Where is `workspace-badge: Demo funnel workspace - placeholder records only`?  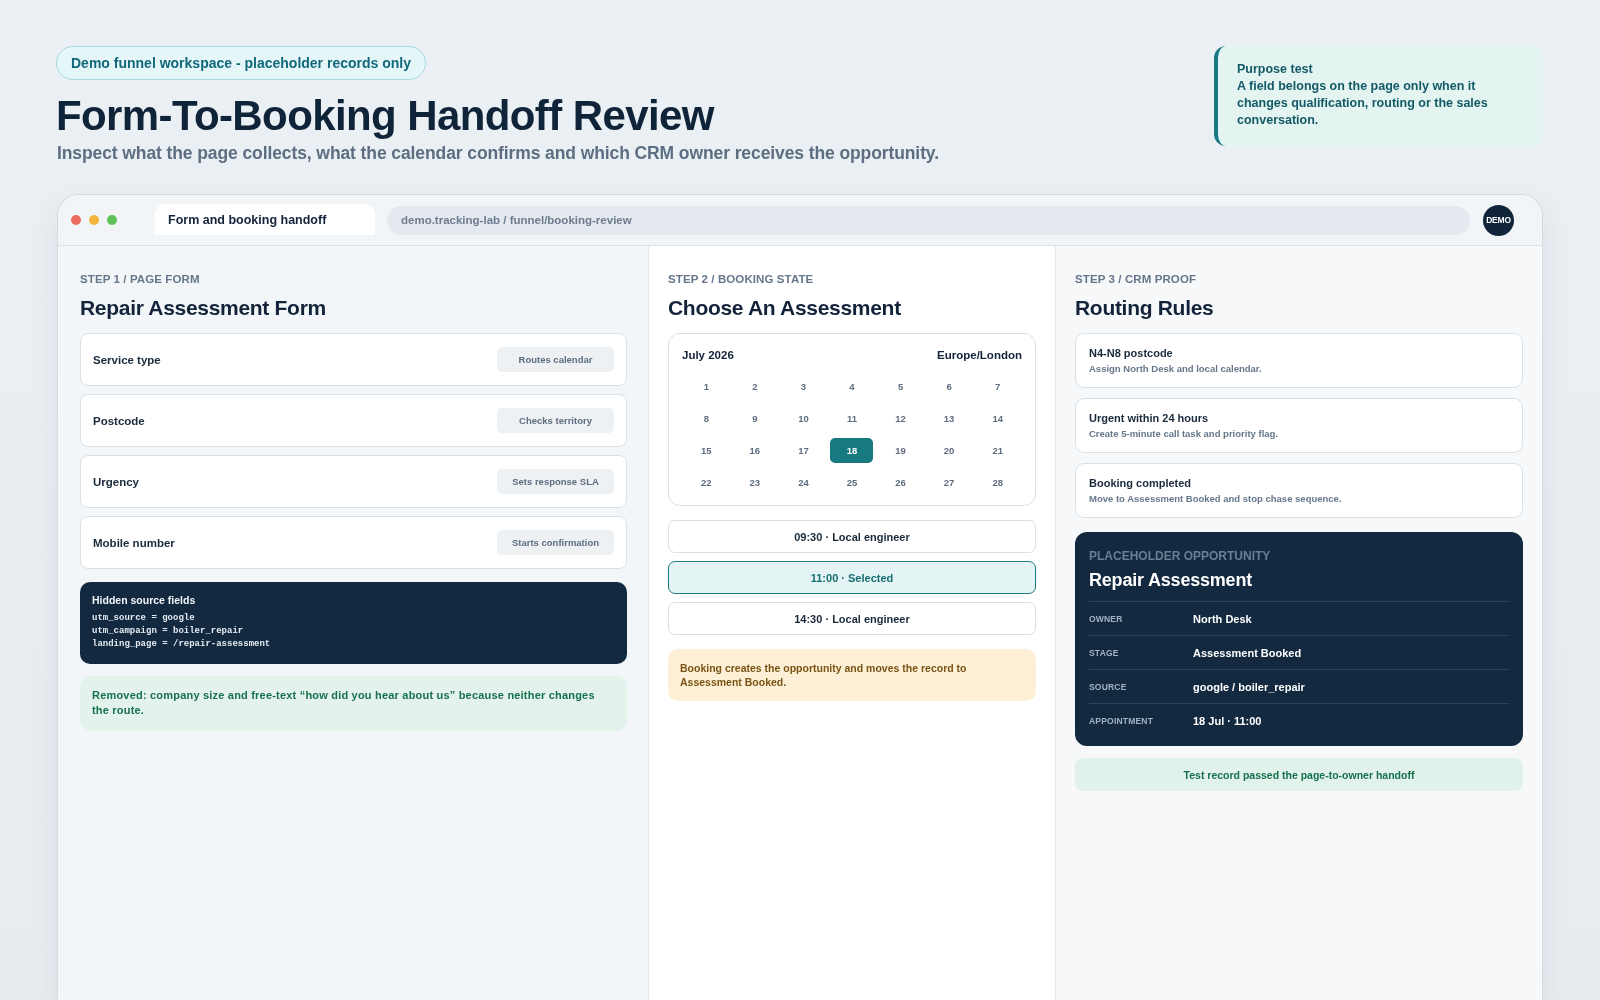 workspace-badge: Demo funnel workspace - placeholder records only is located at coordinates (241, 63).